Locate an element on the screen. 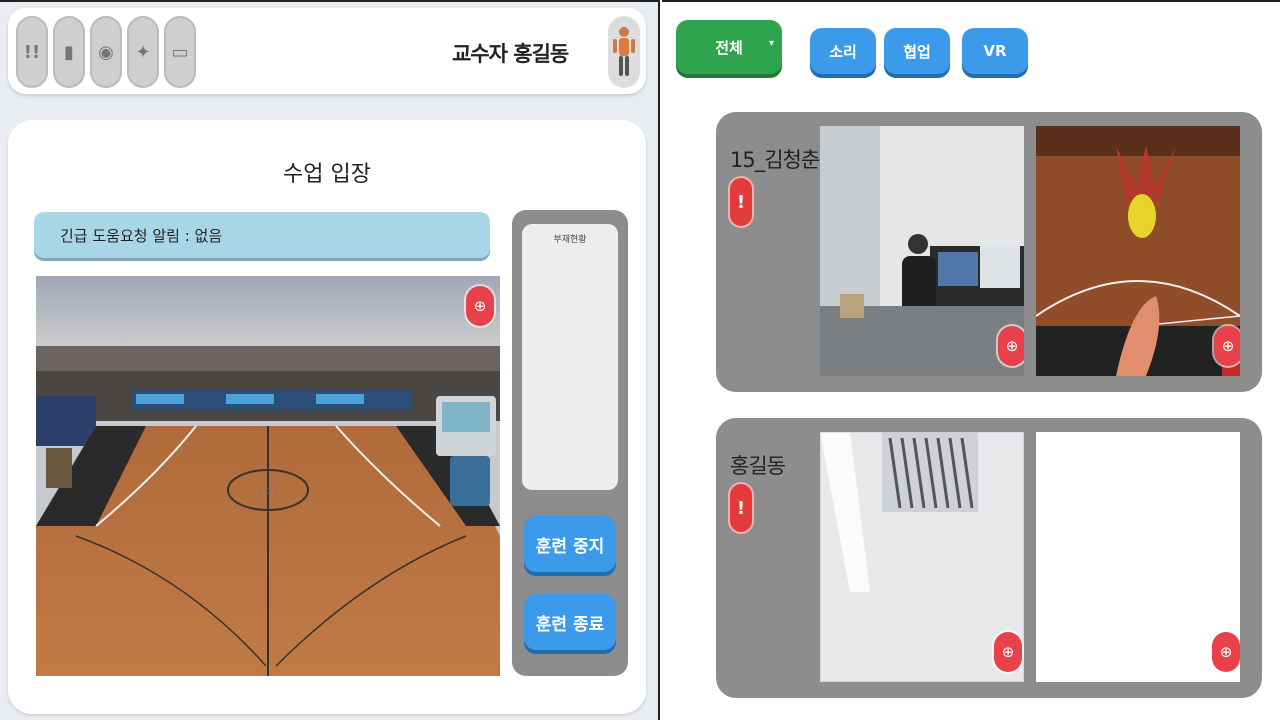 The height and width of the screenshot is (720, 1280). chevron-down-icon: ▾ is located at coordinates (771, 43).